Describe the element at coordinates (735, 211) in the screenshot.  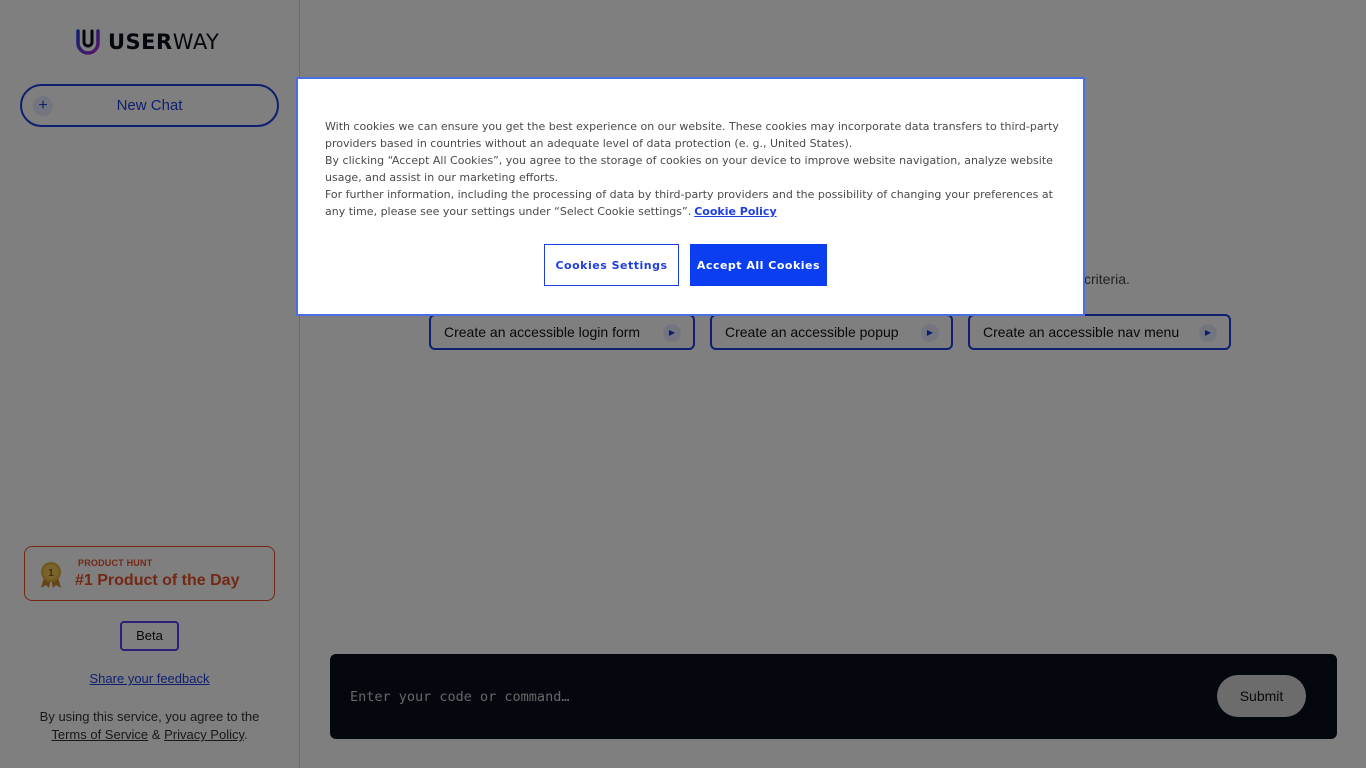
I see `cookie-policy-link: Cookie Policy` at that location.